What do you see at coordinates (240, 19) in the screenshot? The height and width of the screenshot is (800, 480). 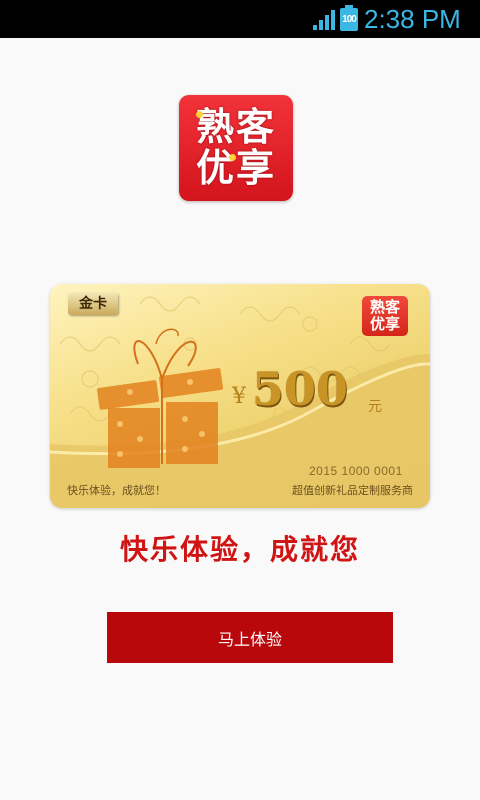 I see `status-bar: 100 2:38 PM` at bounding box center [240, 19].